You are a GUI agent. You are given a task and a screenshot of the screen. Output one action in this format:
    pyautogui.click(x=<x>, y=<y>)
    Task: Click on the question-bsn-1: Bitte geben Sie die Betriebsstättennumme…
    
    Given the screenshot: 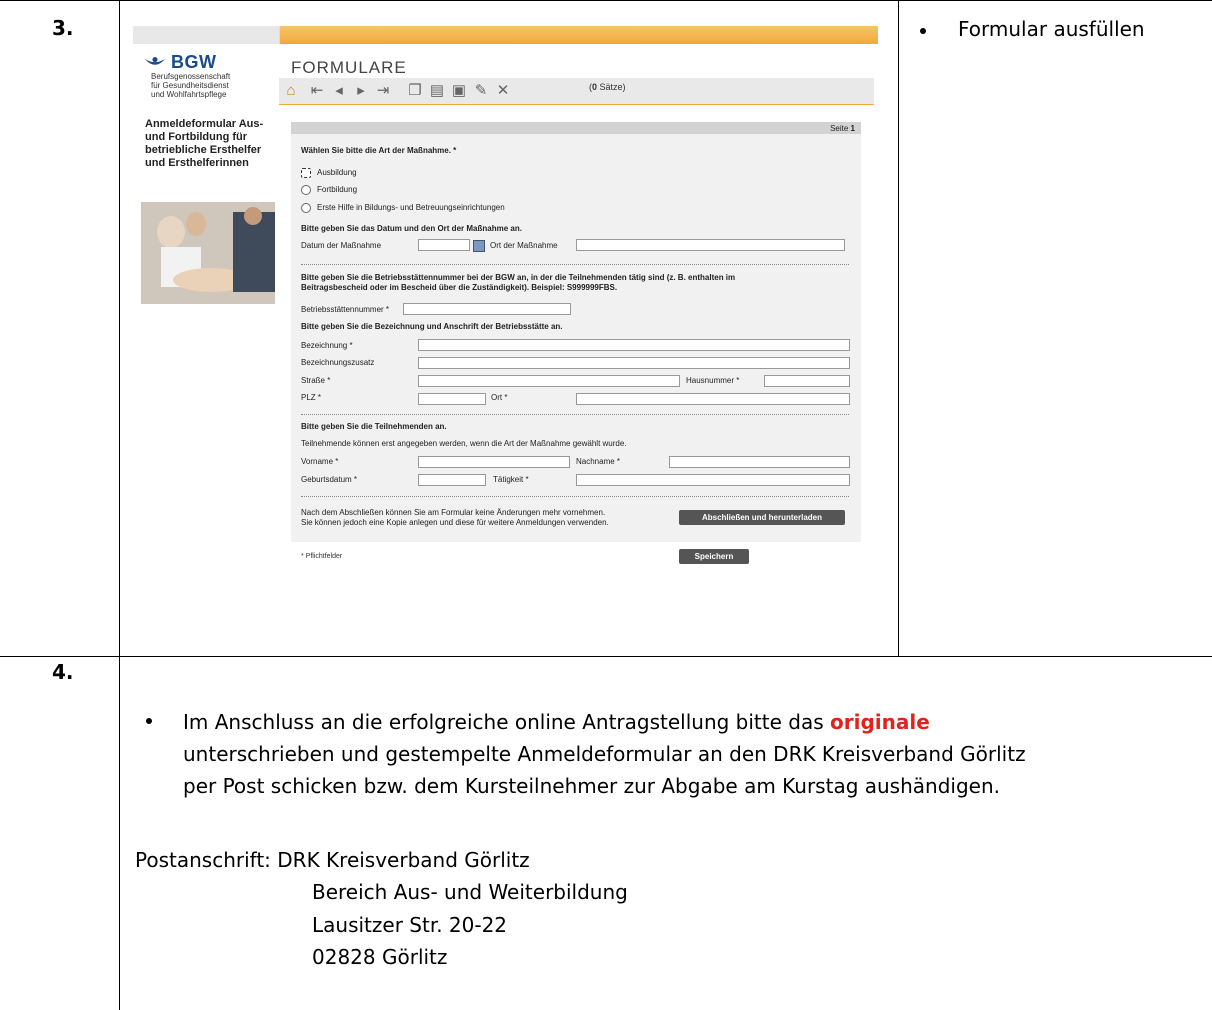 What is the action you would take?
    pyautogui.click(x=518, y=277)
    